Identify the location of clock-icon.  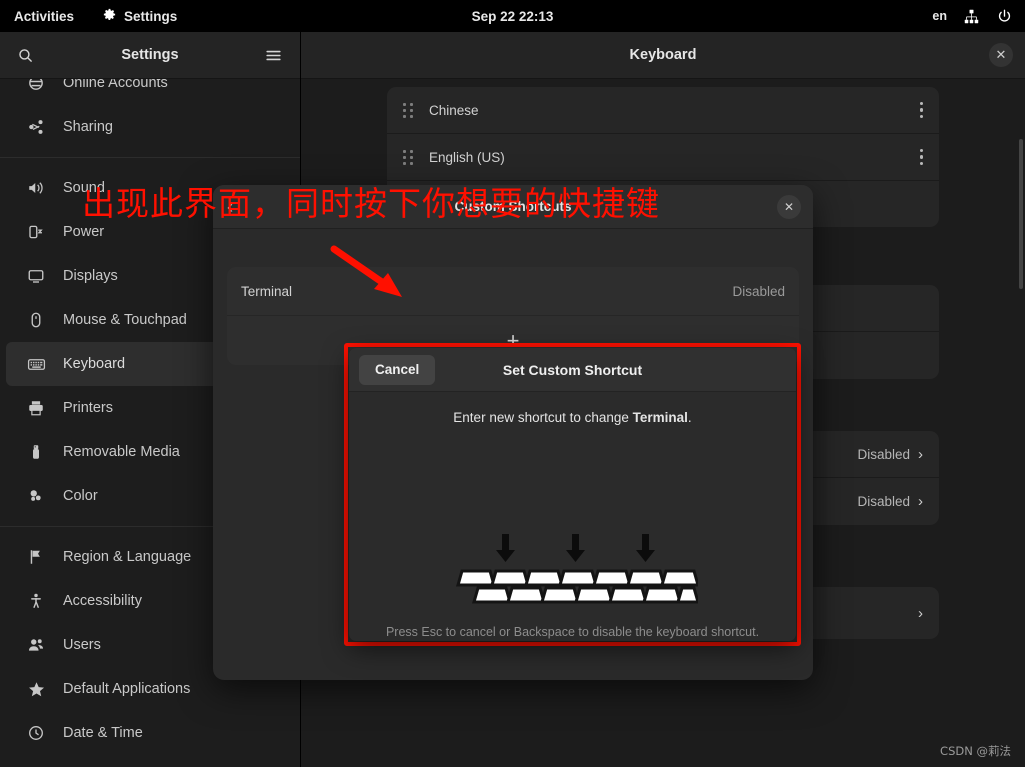
(36, 733).